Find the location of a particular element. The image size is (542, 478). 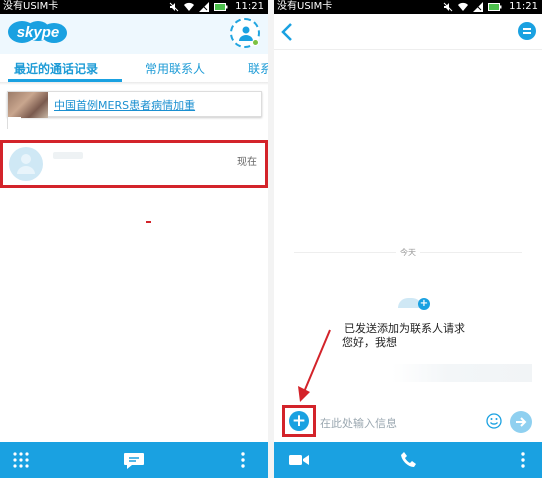

add-icon: + is located at coordinates (299, 421).